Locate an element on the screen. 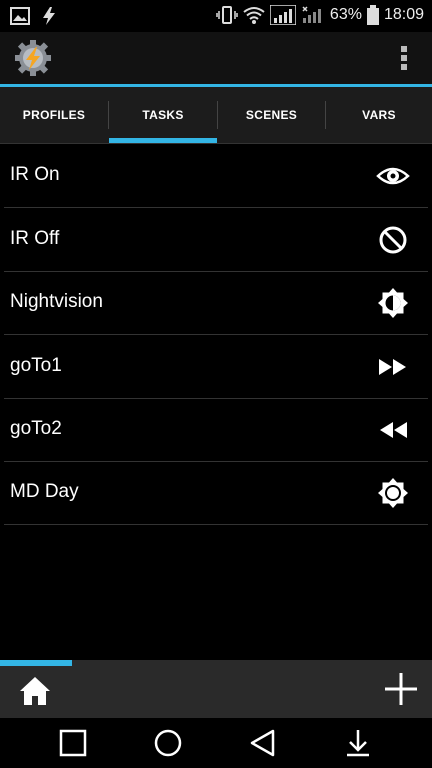 This screenshot has width=432, height=768. wifi-icon is located at coordinates (254, 15).